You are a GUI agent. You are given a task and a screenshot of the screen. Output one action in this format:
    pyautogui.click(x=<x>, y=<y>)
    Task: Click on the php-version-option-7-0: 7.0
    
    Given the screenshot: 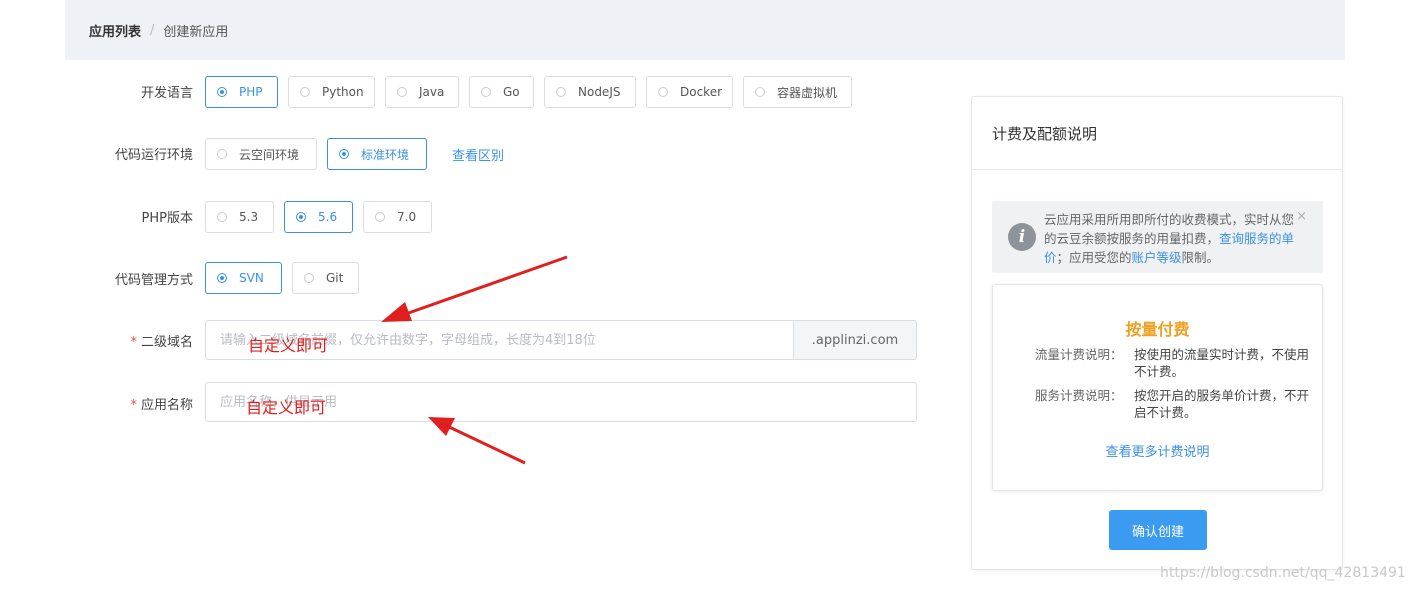 What is the action you would take?
    pyautogui.click(x=397, y=217)
    